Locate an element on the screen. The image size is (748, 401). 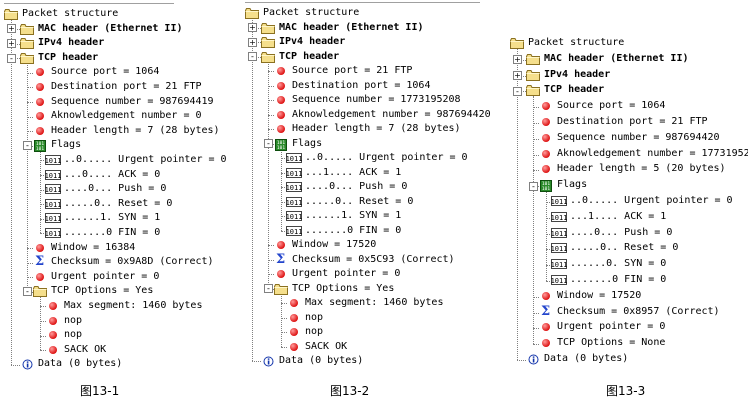
tree-item: Σ Checksum = 0x5C93 (Correct) is located at coordinates (362, 259).